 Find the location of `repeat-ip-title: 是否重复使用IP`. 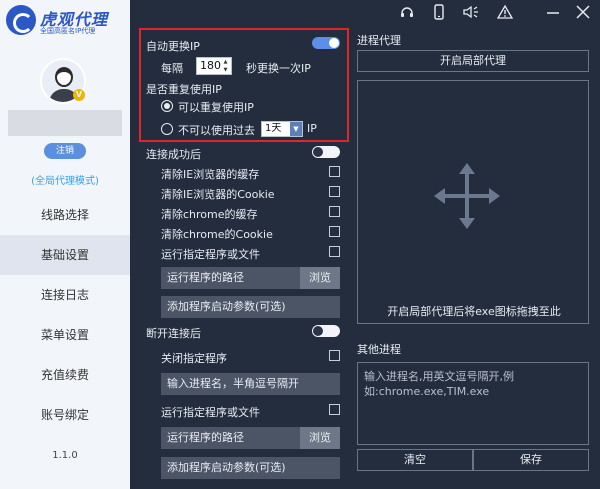

repeat-ip-title: 是否重复使用IP is located at coordinates (184, 89).